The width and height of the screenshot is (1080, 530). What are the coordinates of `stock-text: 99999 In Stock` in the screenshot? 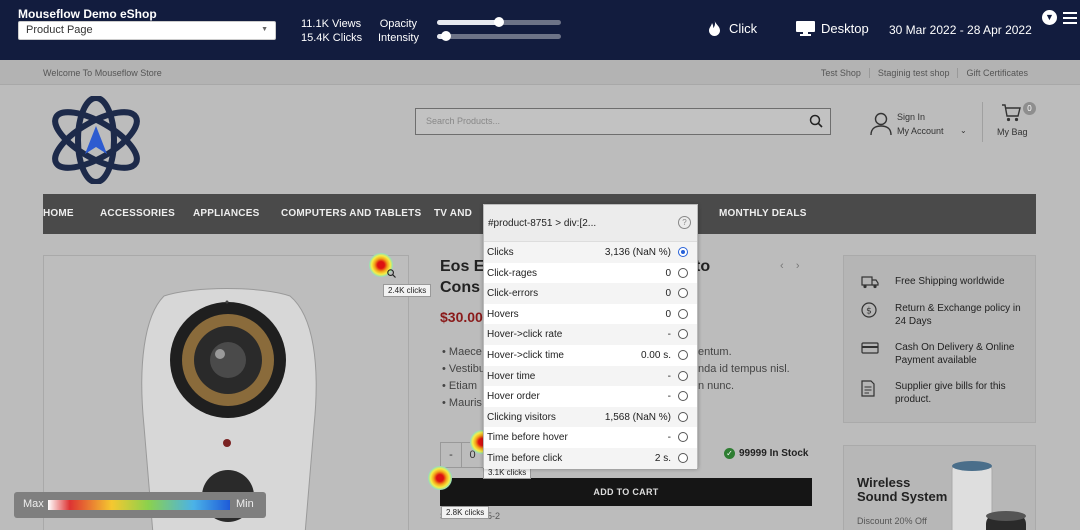 It's located at (774, 453).